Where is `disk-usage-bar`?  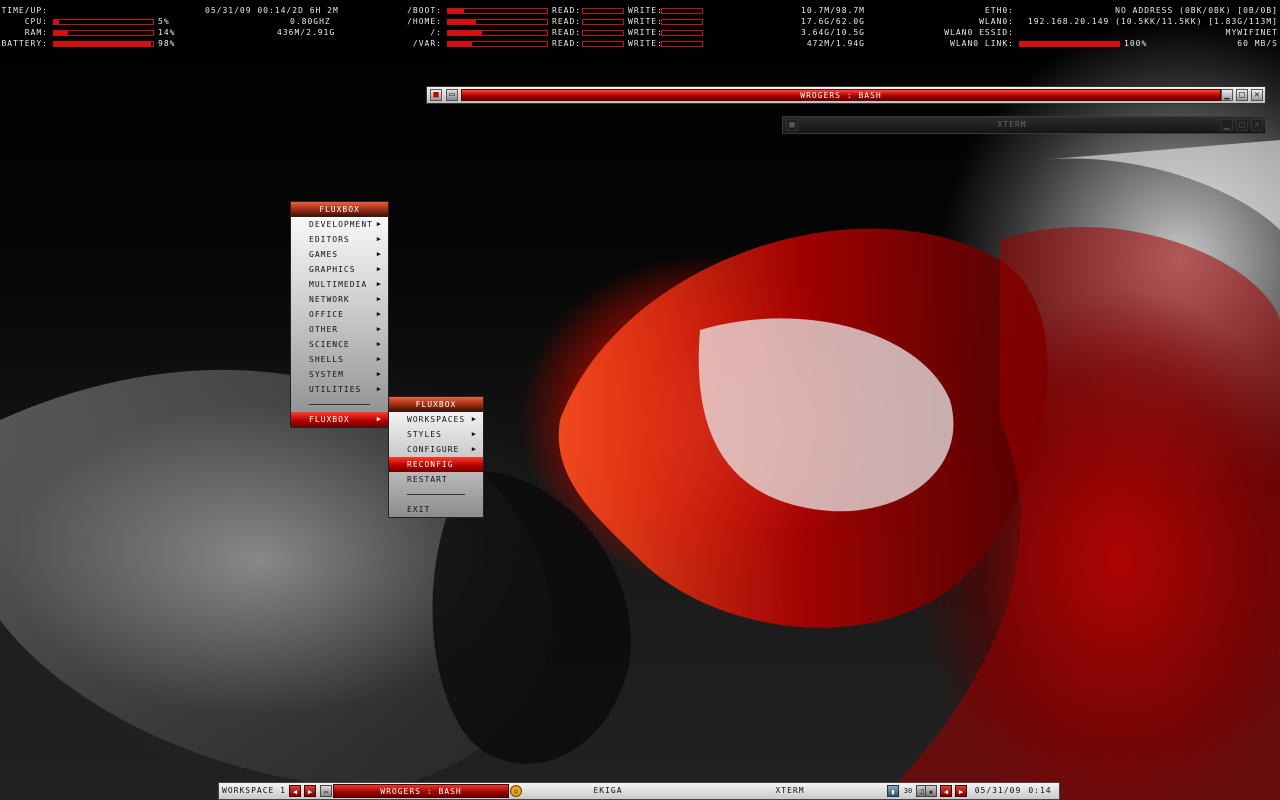 disk-usage-bar is located at coordinates (497, 22).